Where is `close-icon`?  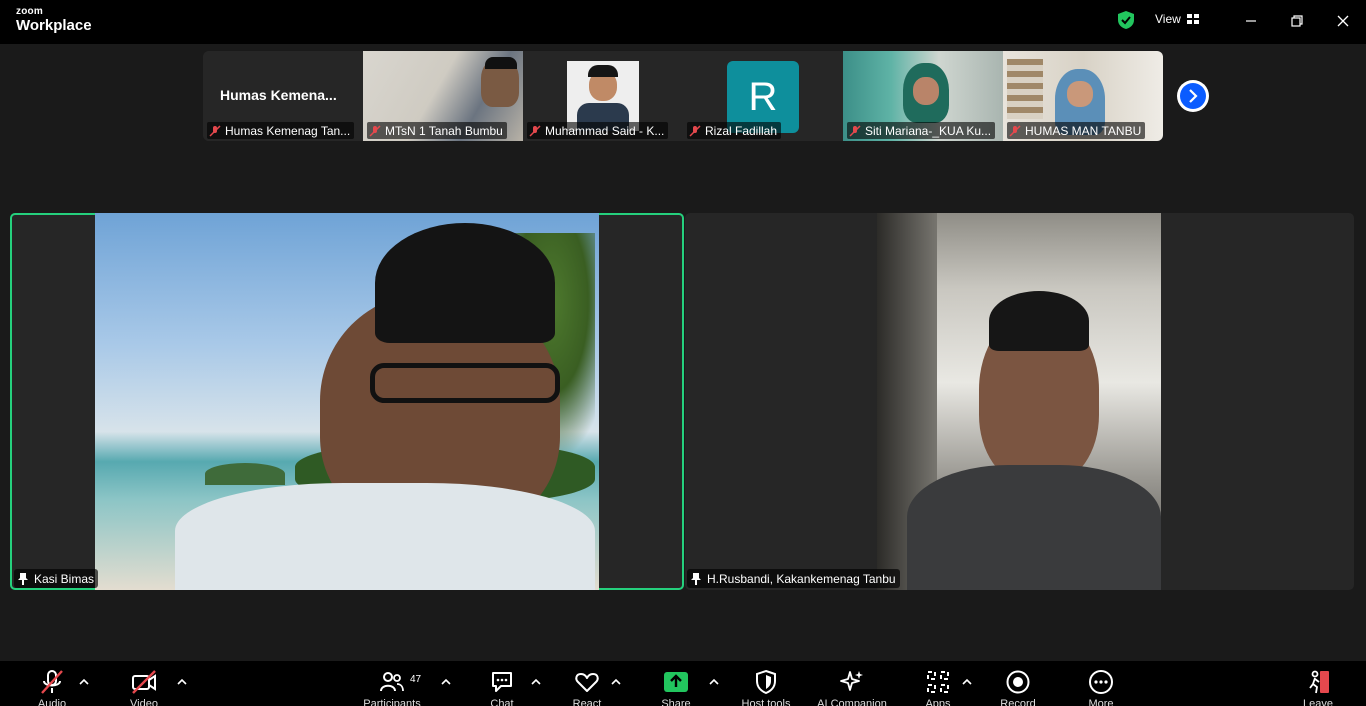
close-icon is located at coordinates (1343, 21).